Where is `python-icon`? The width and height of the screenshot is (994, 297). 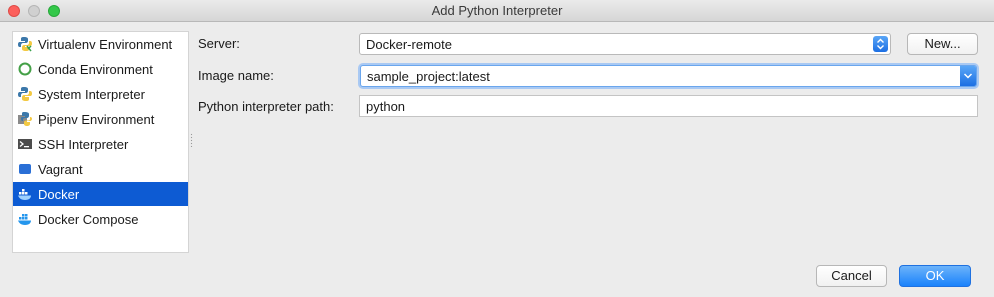
python-icon is located at coordinates (25, 94).